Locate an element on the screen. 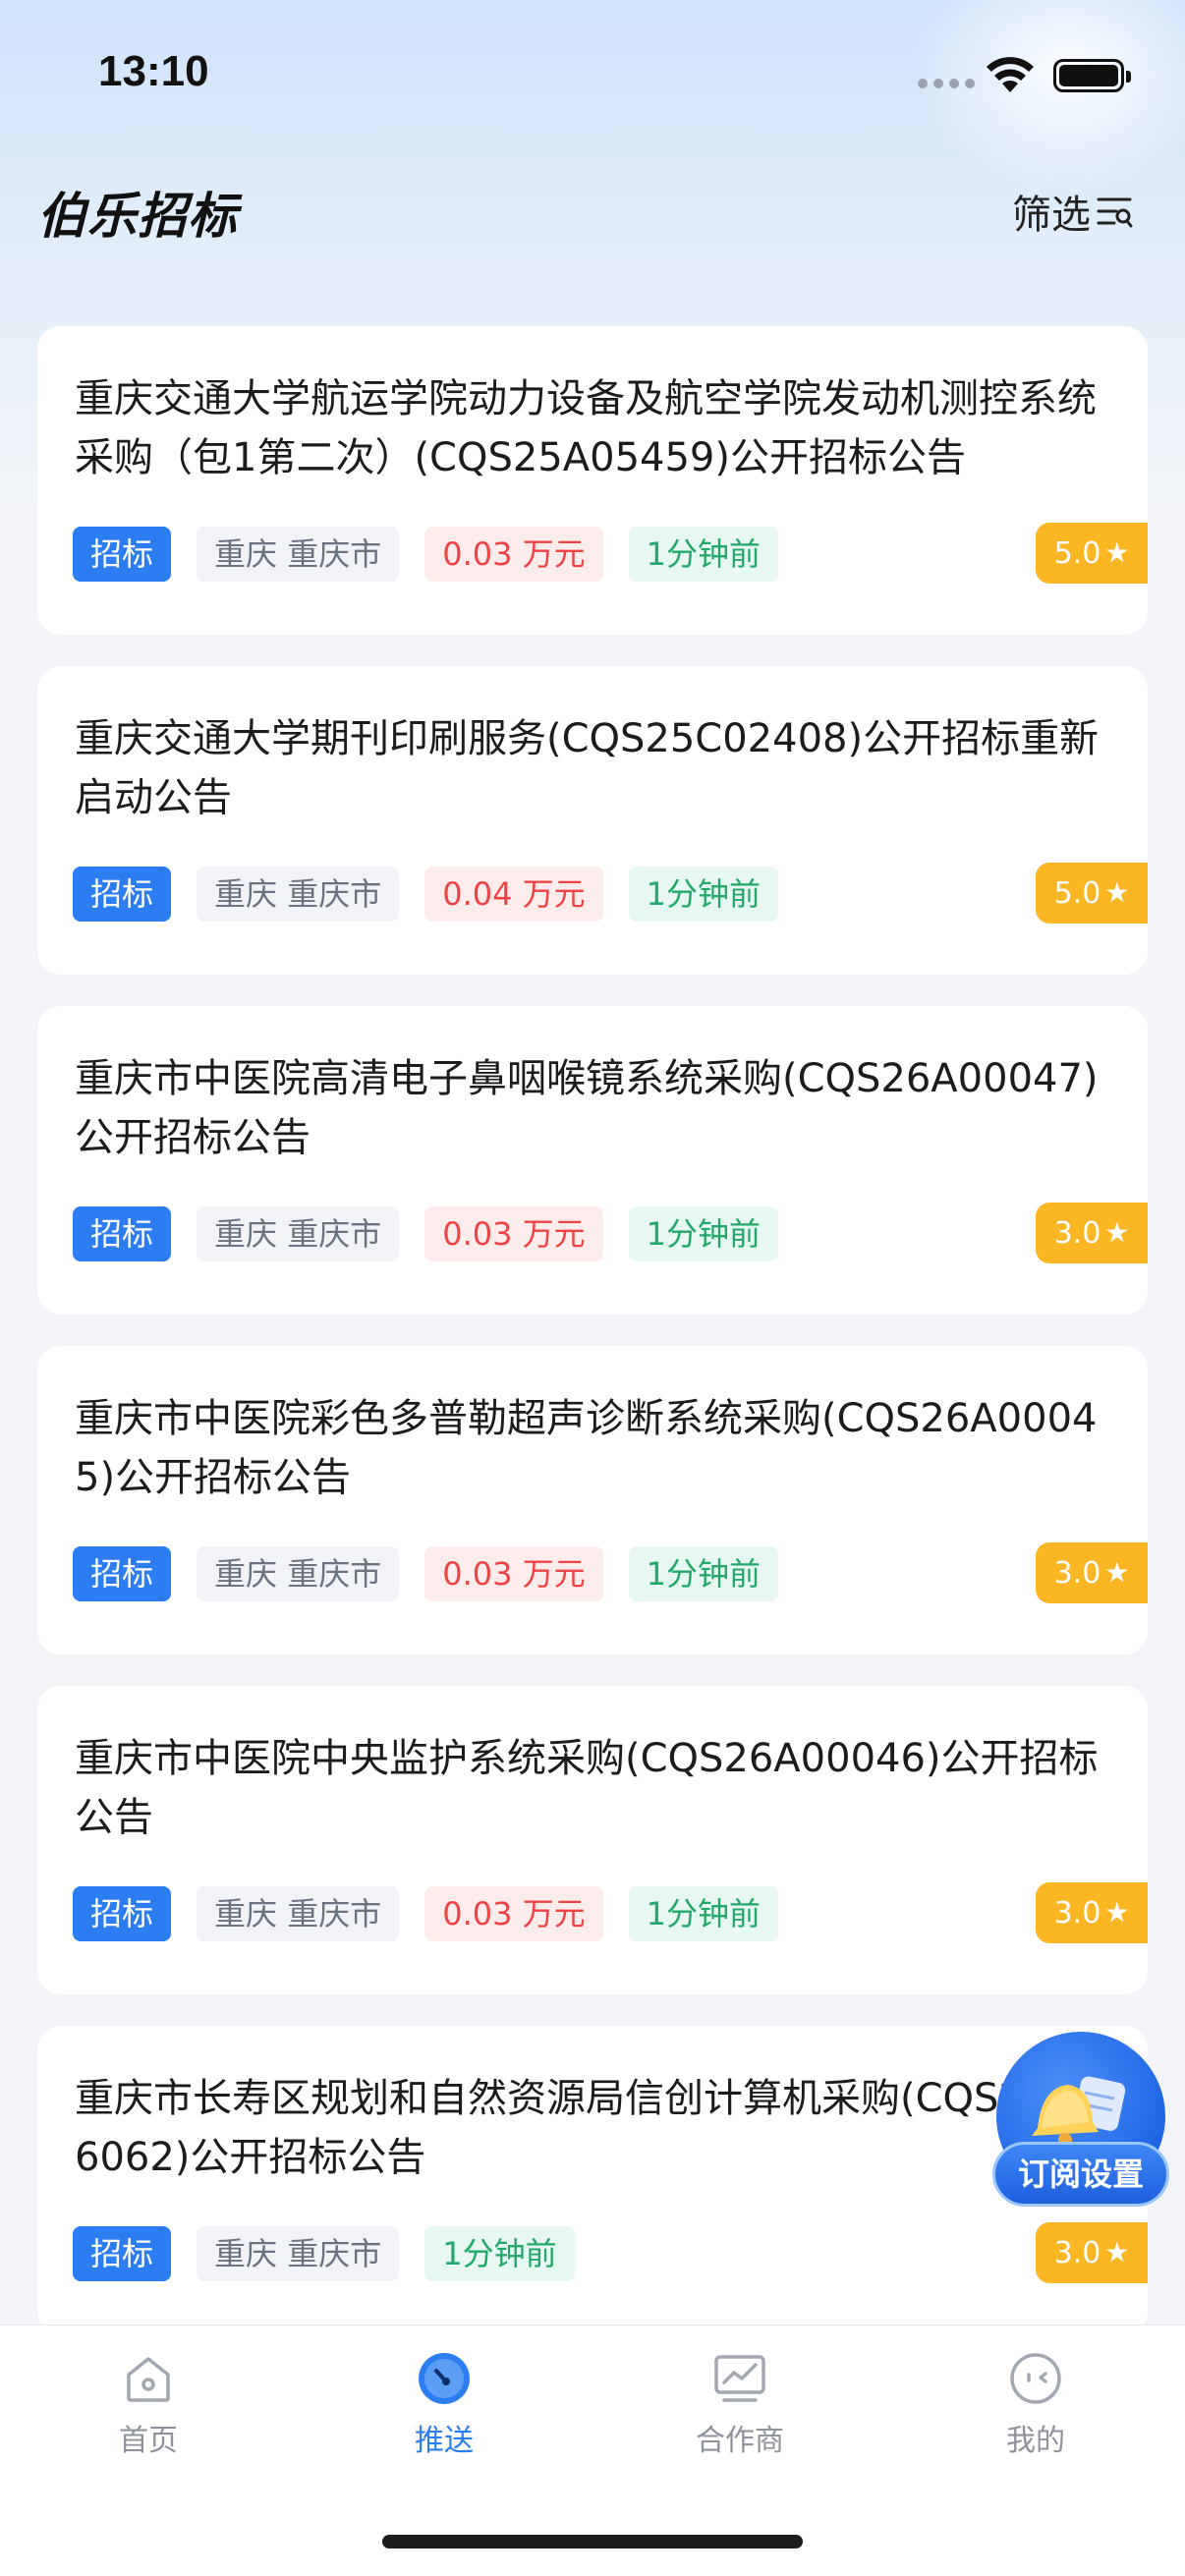 Image resolution: width=1185 pixels, height=2576 pixels. tab-push: 推送 is located at coordinates (444, 2408).